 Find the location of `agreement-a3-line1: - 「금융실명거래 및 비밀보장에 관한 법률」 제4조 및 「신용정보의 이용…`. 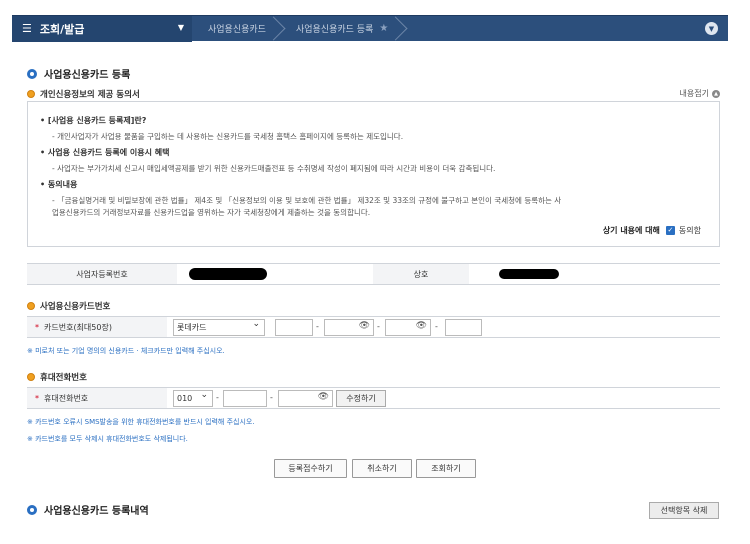

agreement-a3-line1: - 「금융실명거래 및 비밀보장에 관한 법률」 제4조 및 「신용정보의 이용… is located at coordinates (307, 200).